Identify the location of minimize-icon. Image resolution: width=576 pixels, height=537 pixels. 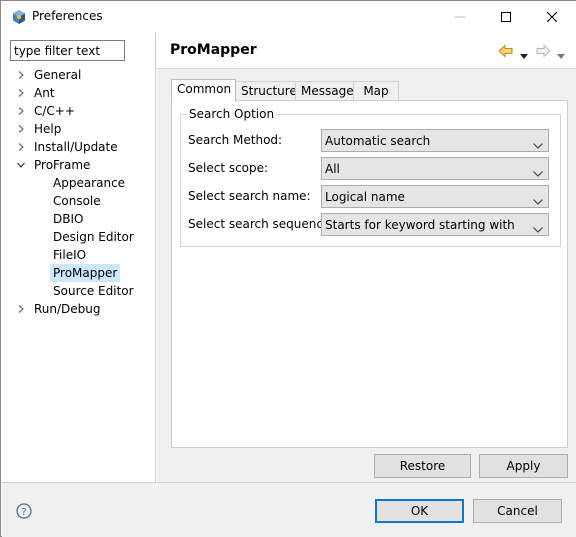
(460, 17).